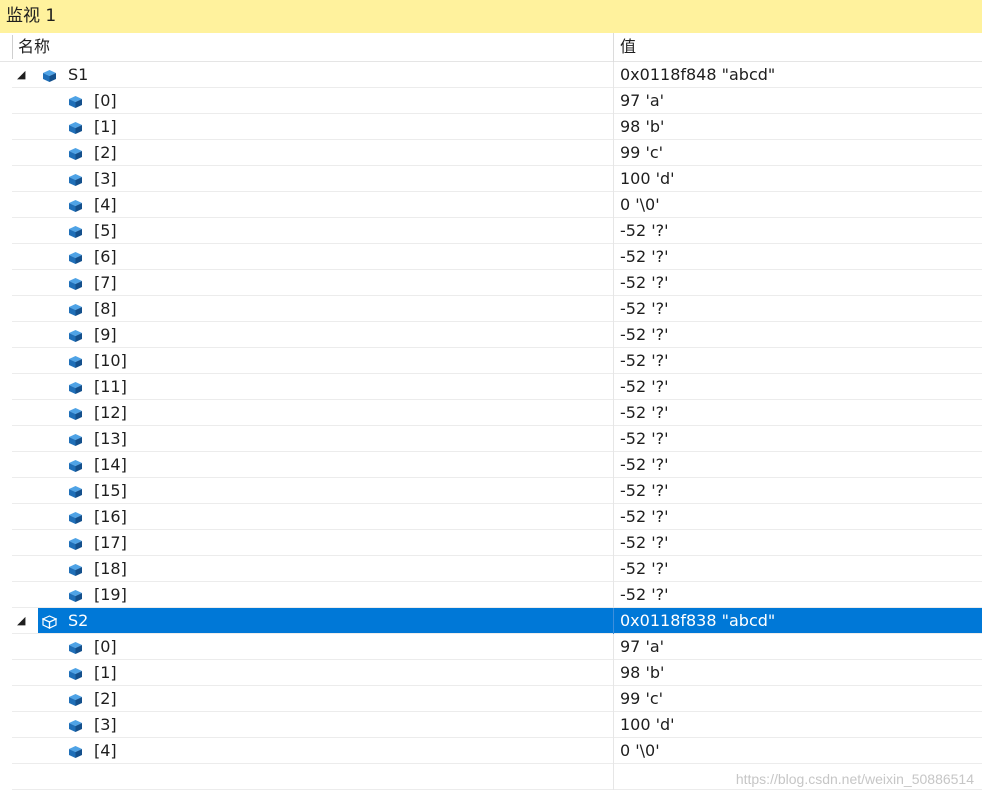 The image size is (982, 795). Describe the element at coordinates (491, 465) in the screenshot. I see `element-row: [14] -52 '?'` at that location.